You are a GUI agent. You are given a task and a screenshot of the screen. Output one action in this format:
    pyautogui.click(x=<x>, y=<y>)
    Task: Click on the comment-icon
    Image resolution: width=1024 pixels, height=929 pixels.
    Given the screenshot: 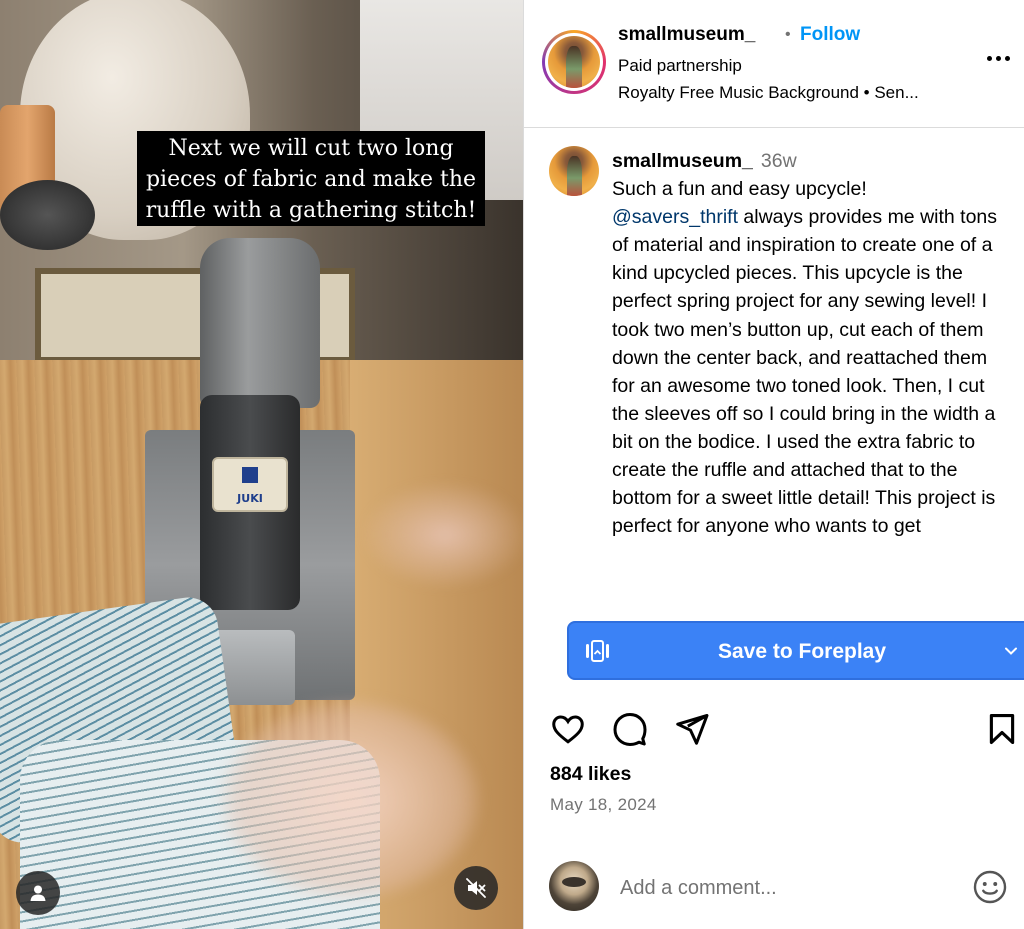 What is the action you would take?
    pyautogui.click(x=630, y=729)
    